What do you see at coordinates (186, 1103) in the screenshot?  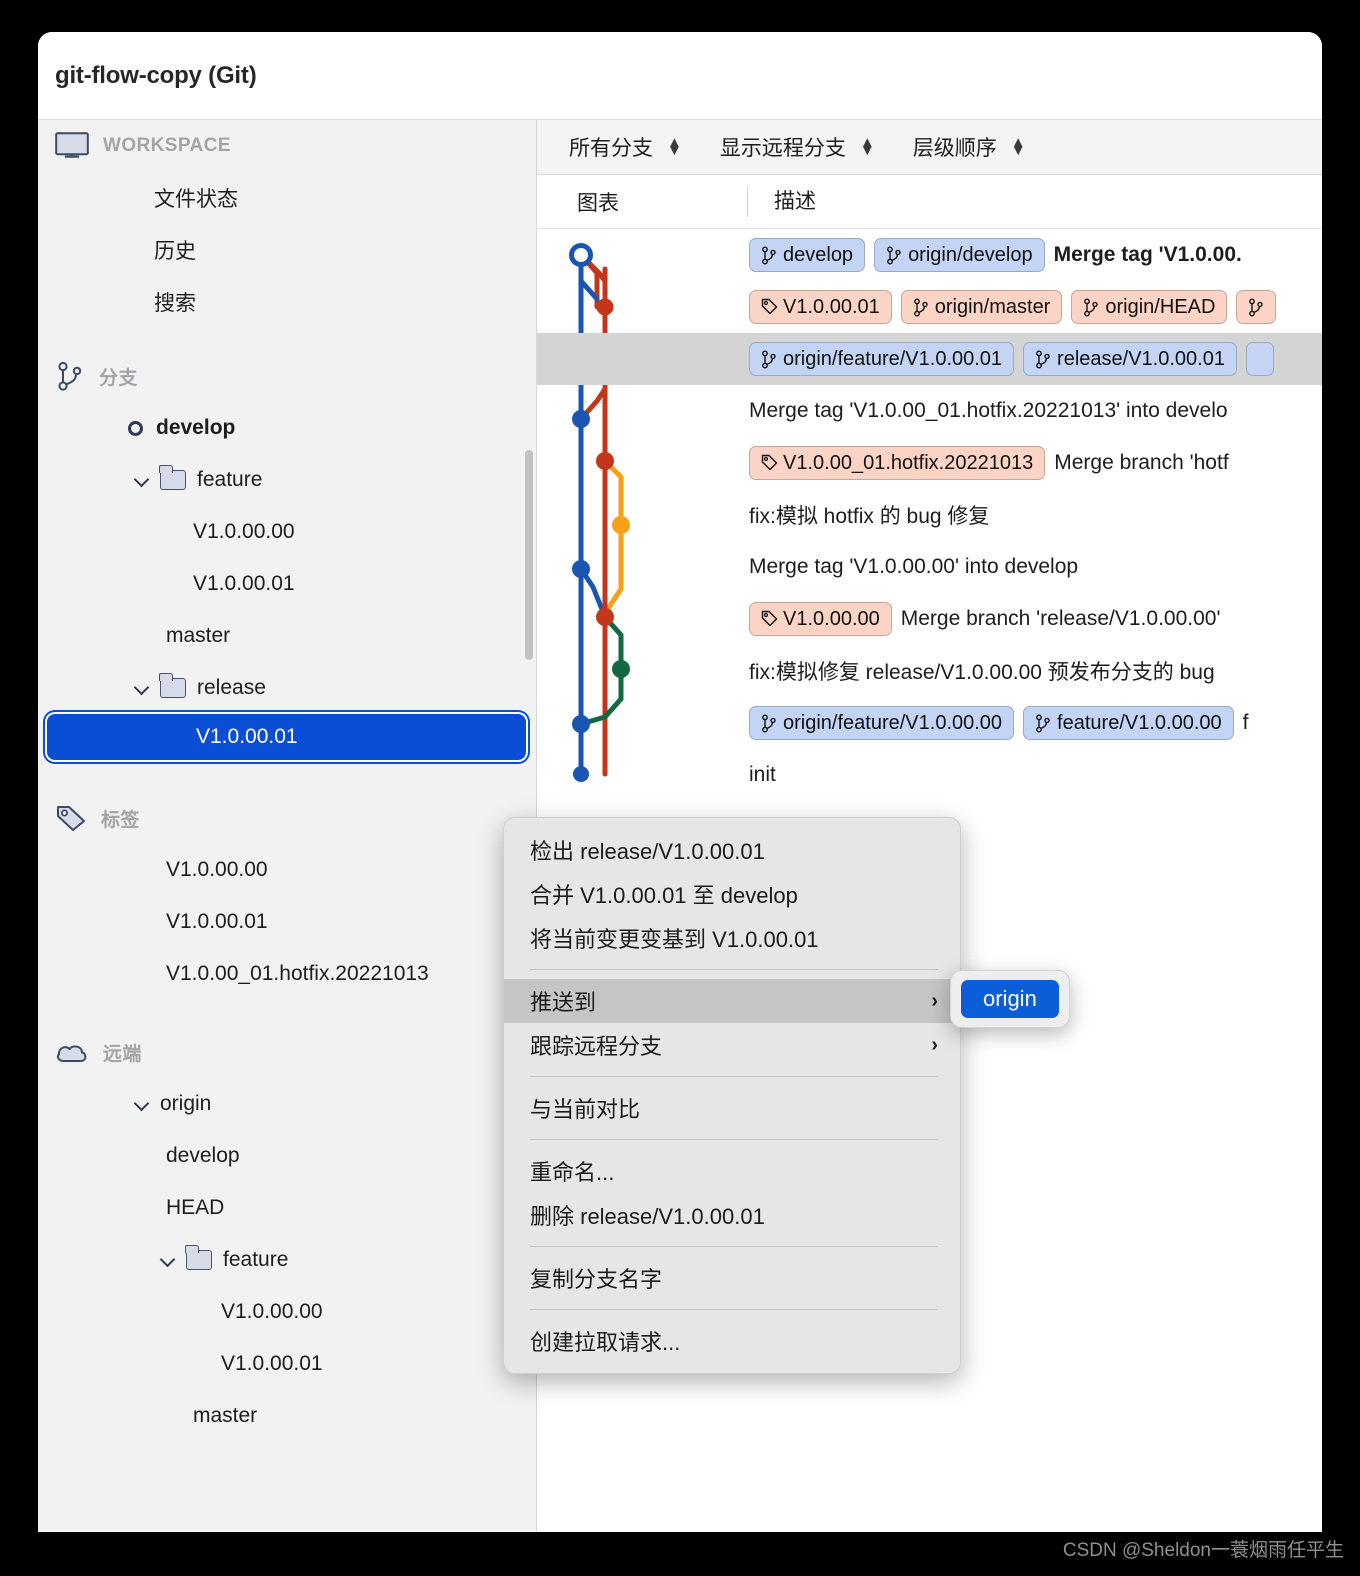 I see `sidebar-item-label: origin` at bounding box center [186, 1103].